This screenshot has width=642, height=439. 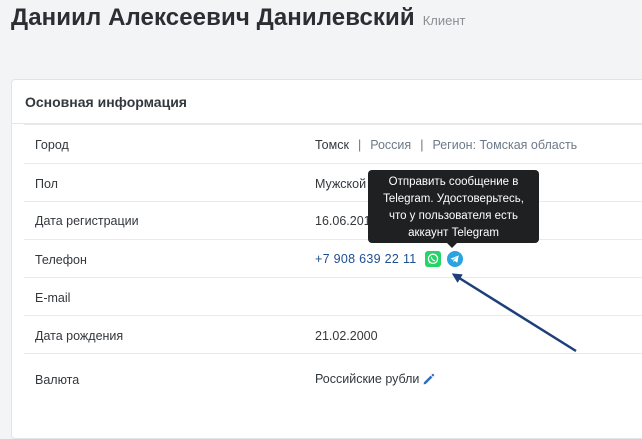 I want to click on row-label-city: Город, so click(x=52, y=145).